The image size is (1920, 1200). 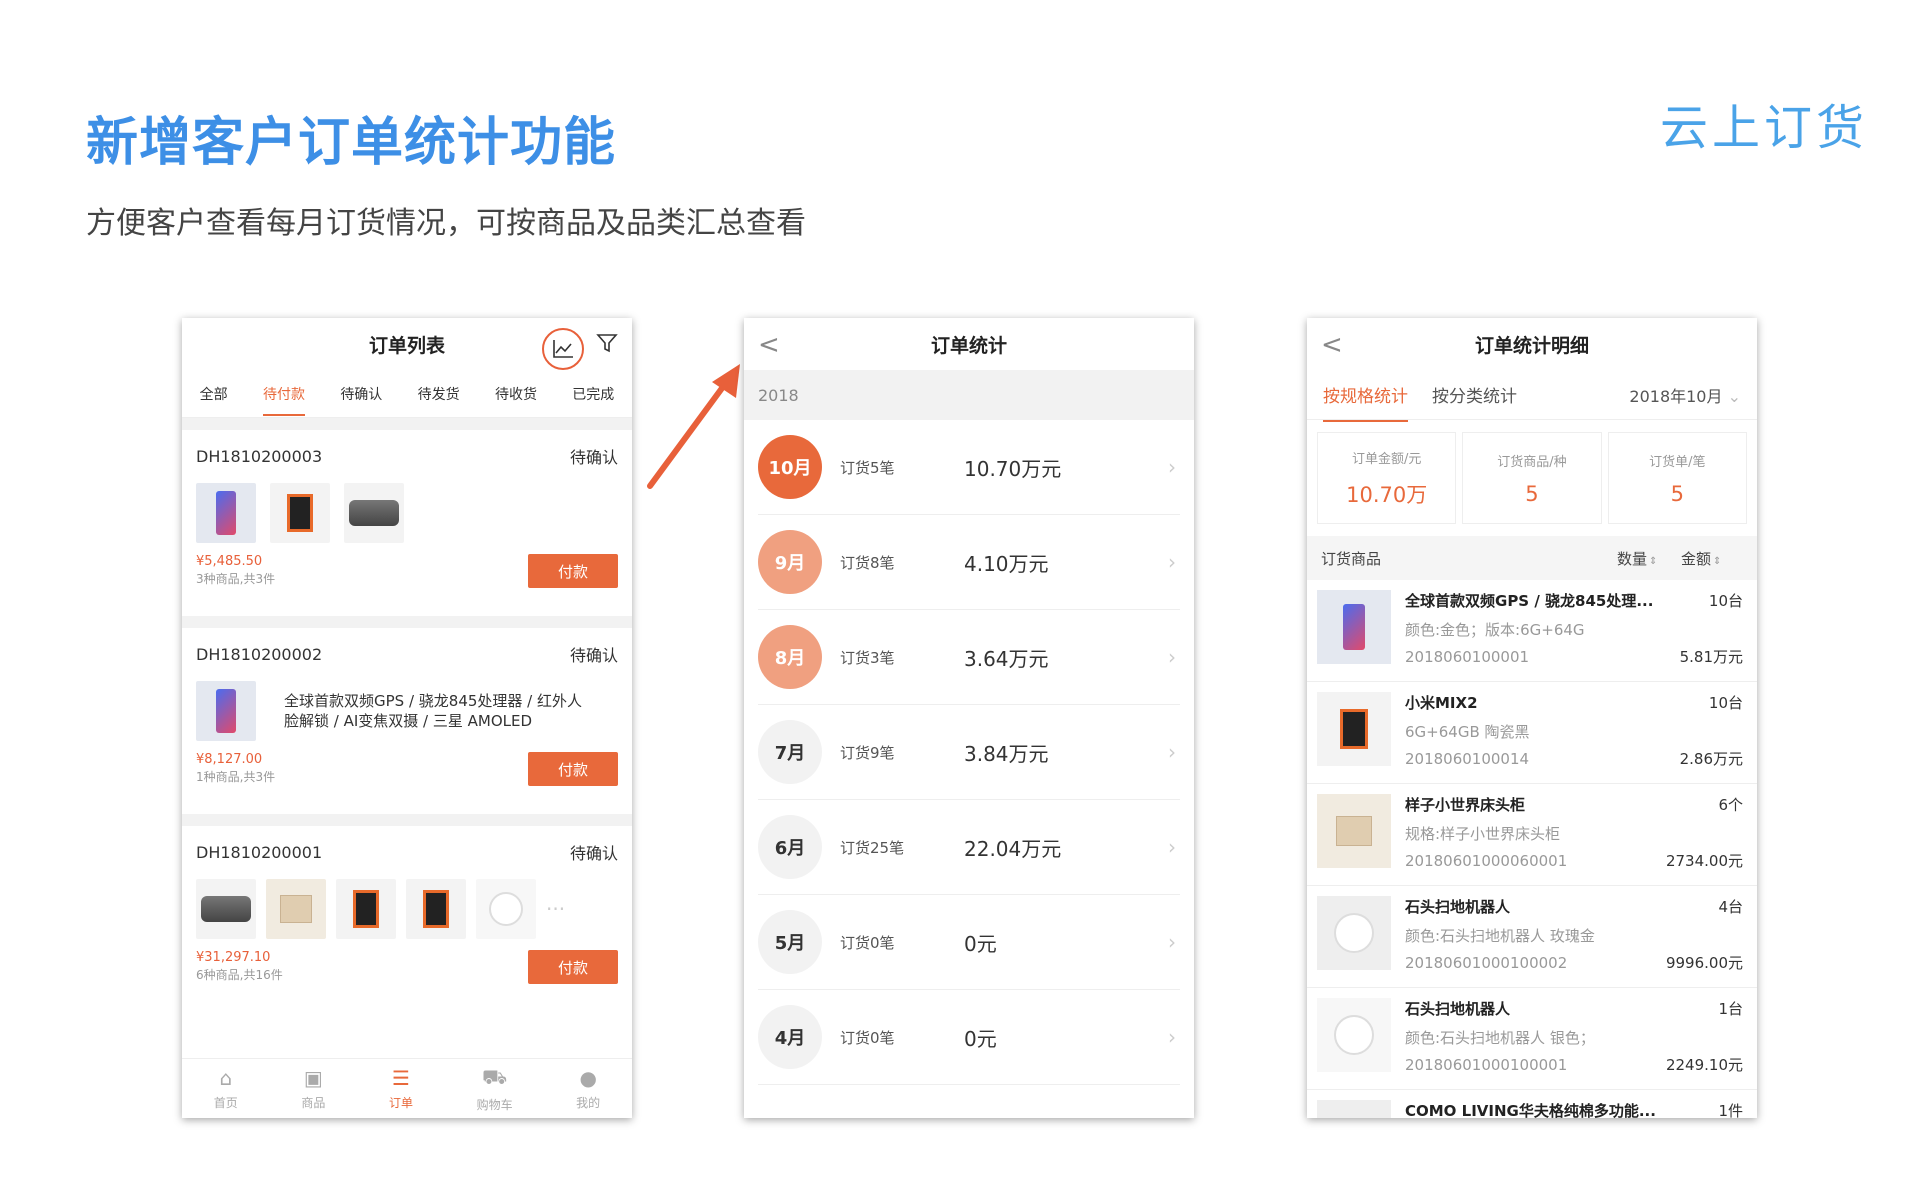 What do you see at coordinates (439, 394) in the screenshot?
I see `tab-pending-ship: 待发货` at bounding box center [439, 394].